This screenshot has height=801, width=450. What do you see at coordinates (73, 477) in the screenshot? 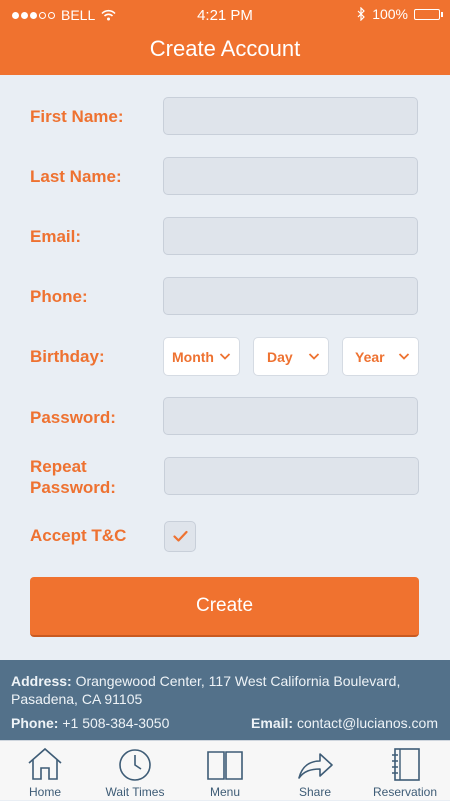
I see `repeat-password-label: Repeat Password:` at bounding box center [73, 477].